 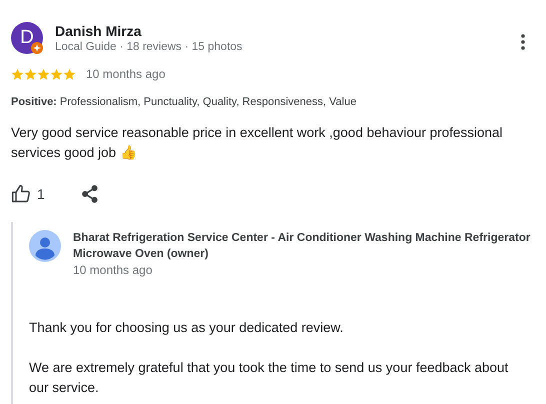 I want to click on owner-name: Bharat Refrigeration Service Center - Air Conditioner Washing Machine Refrigerator Microwave Oven (owner), so click(x=302, y=246).